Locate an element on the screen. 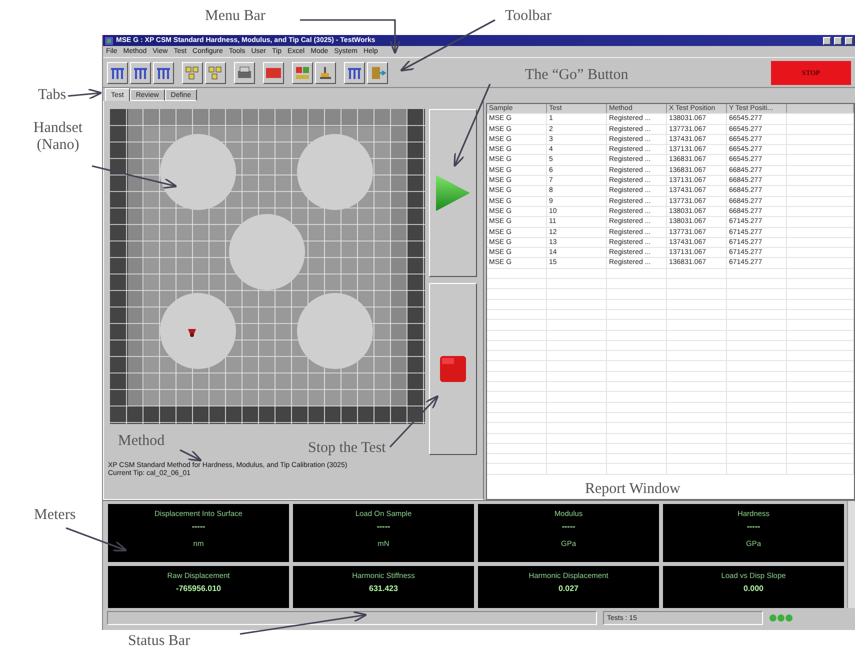 The height and width of the screenshot is (652, 855). callout-label: Menu Bar is located at coordinates (235, 16).